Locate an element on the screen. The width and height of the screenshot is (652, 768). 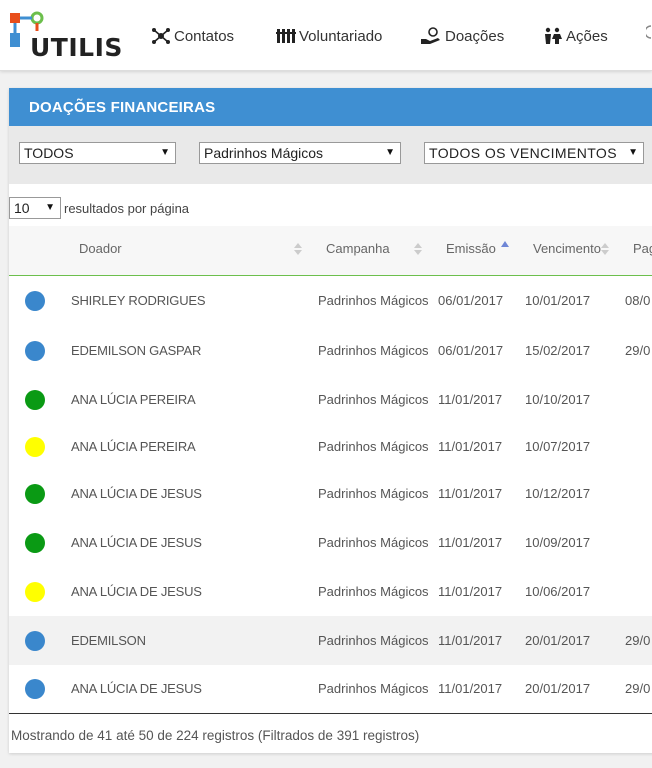
due-date-cell: 10/12/2017 is located at coordinates (558, 493).